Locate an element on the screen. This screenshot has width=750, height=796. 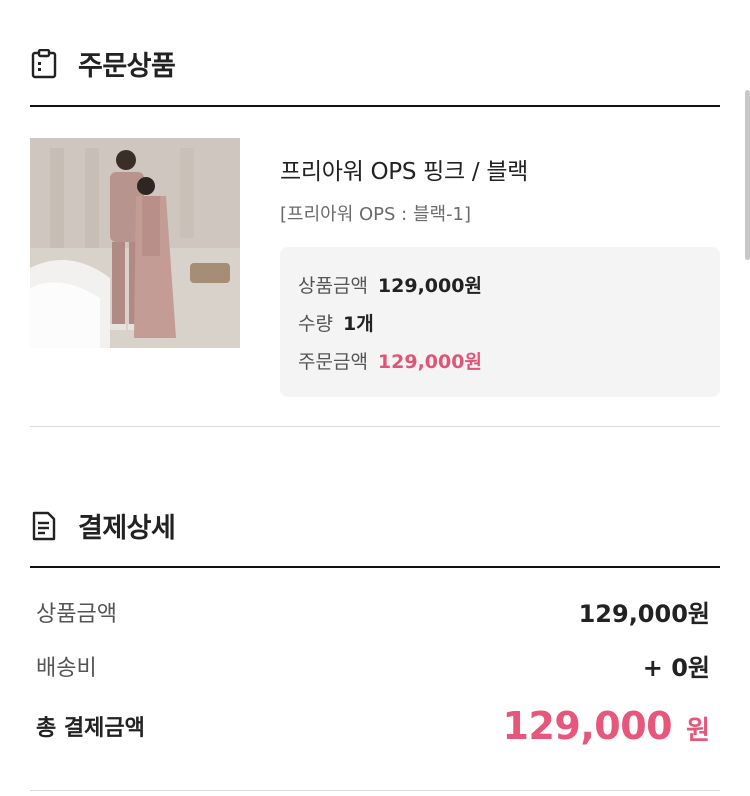
product-price-label: 상품금액 is located at coordinates (333, 286).